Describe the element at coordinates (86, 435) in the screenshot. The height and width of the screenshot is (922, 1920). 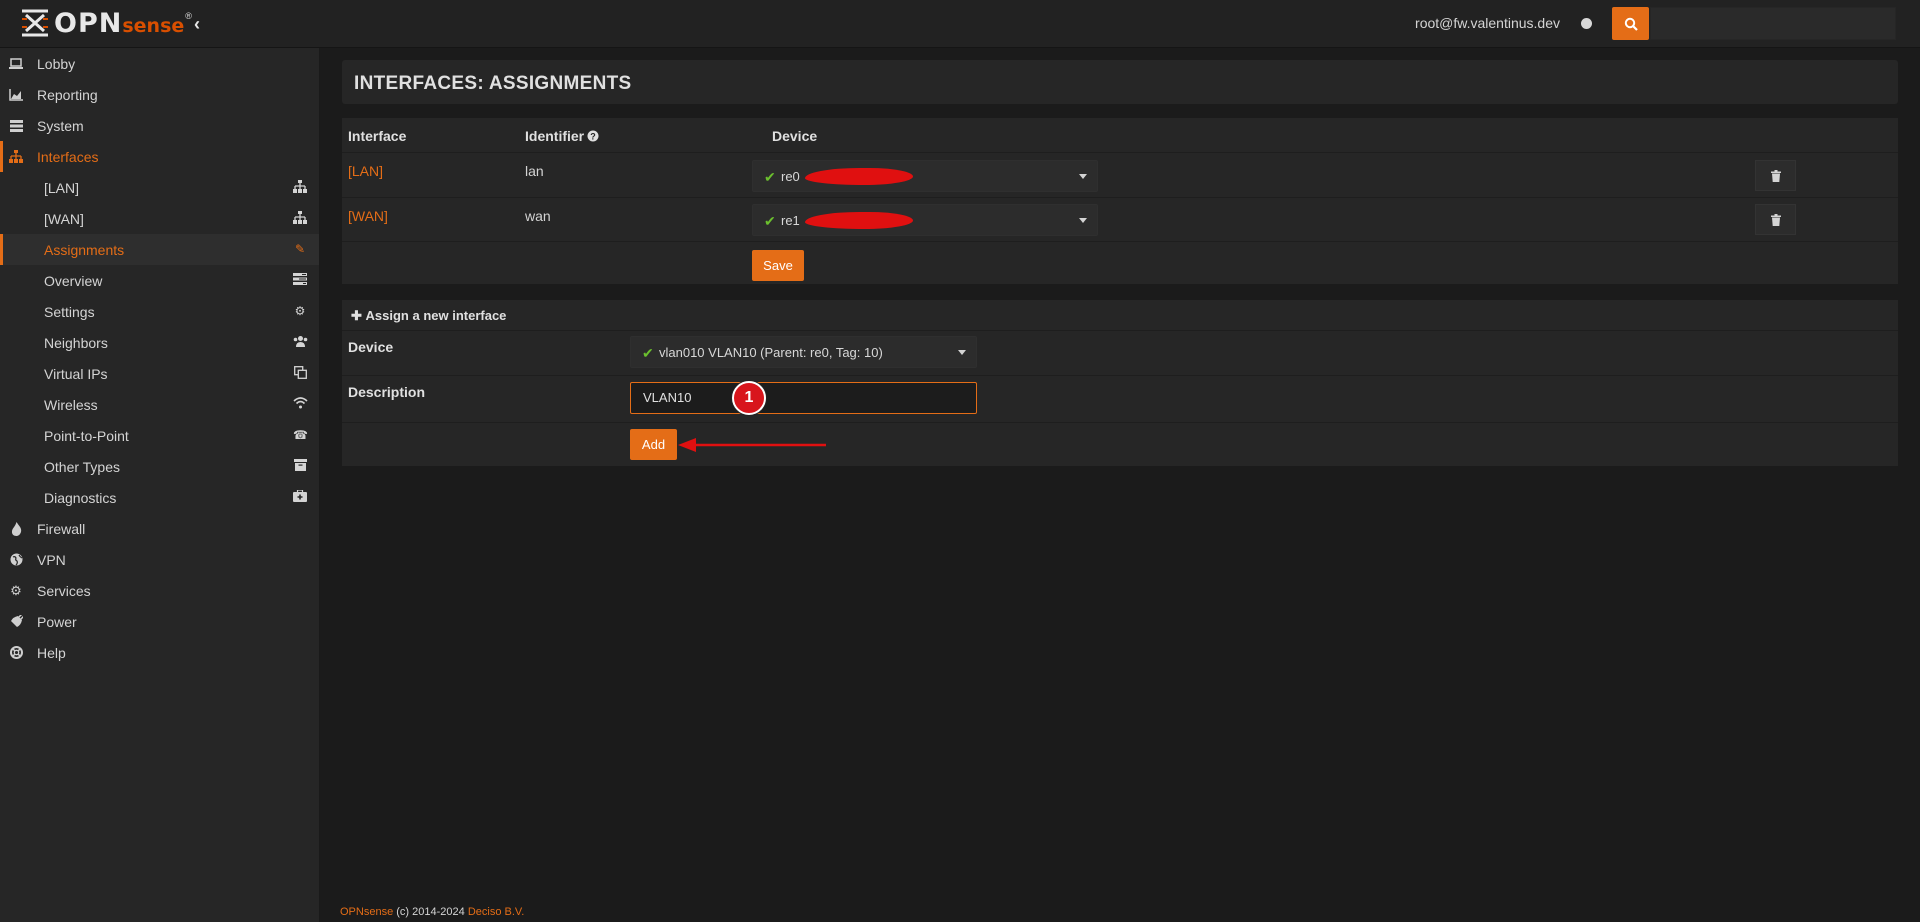
I see `sidebar-subitem-label: Point-to-Point` at that location.